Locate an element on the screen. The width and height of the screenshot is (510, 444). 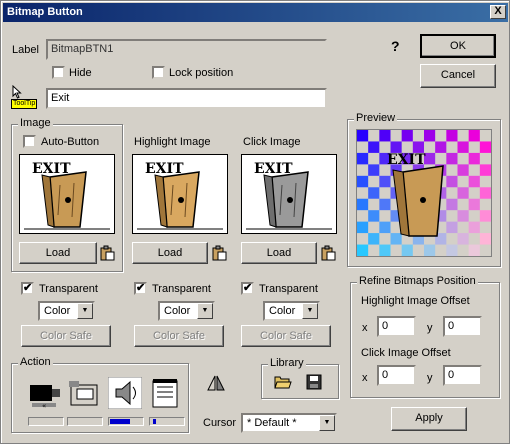
image-preview: EXIT is located at coordinates (67, 194).